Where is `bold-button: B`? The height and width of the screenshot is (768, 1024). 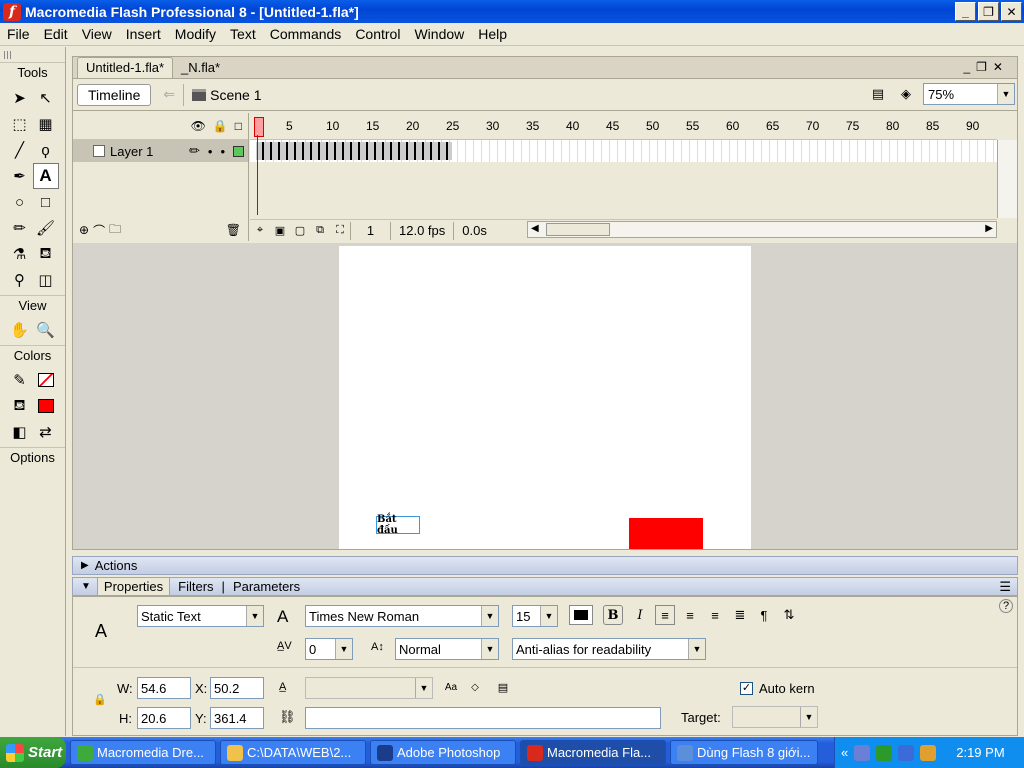 bold-button: B is located at coordinates (613, 615).